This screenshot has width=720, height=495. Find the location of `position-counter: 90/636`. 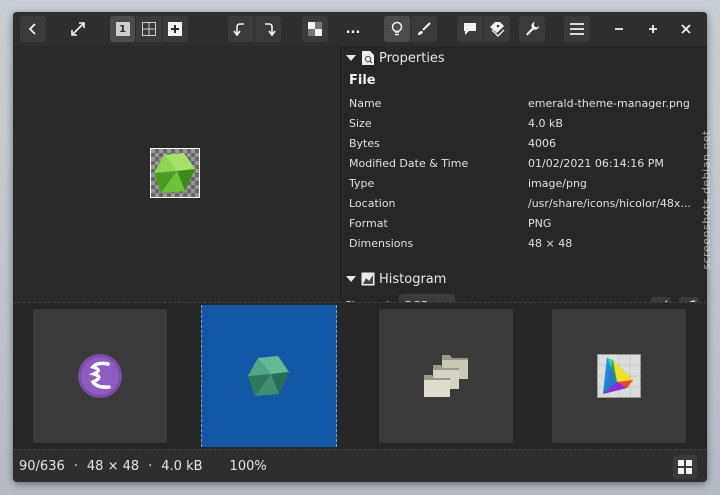

position-counter: 90/636 is located at coordinates (42, 466).